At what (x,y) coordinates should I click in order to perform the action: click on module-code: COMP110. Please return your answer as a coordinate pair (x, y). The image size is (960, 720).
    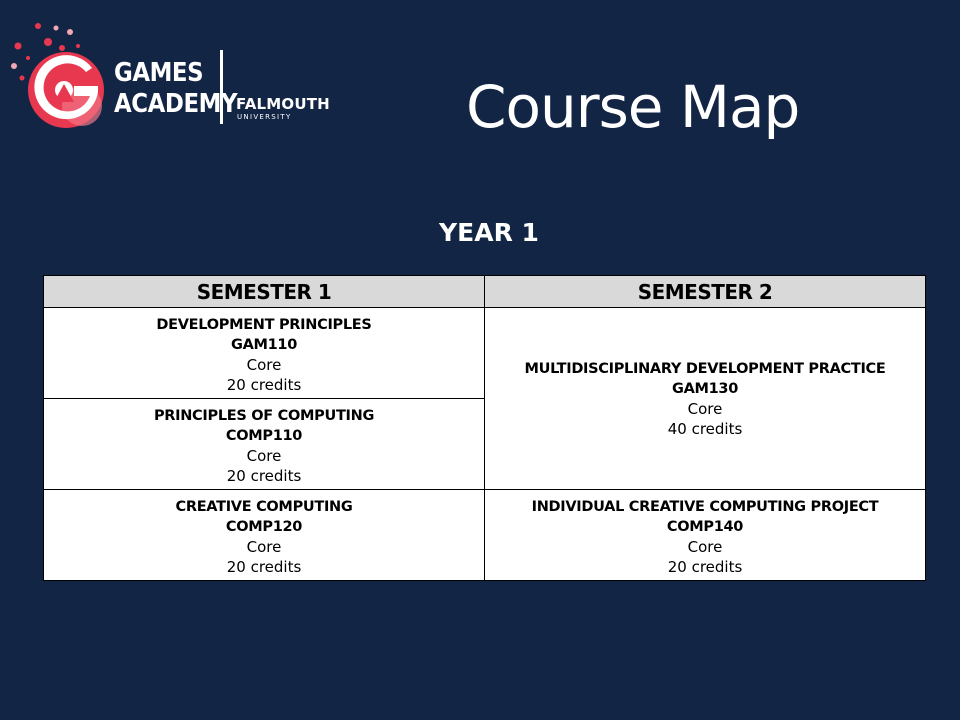
    Looking at the image, I should click on (264, 436).